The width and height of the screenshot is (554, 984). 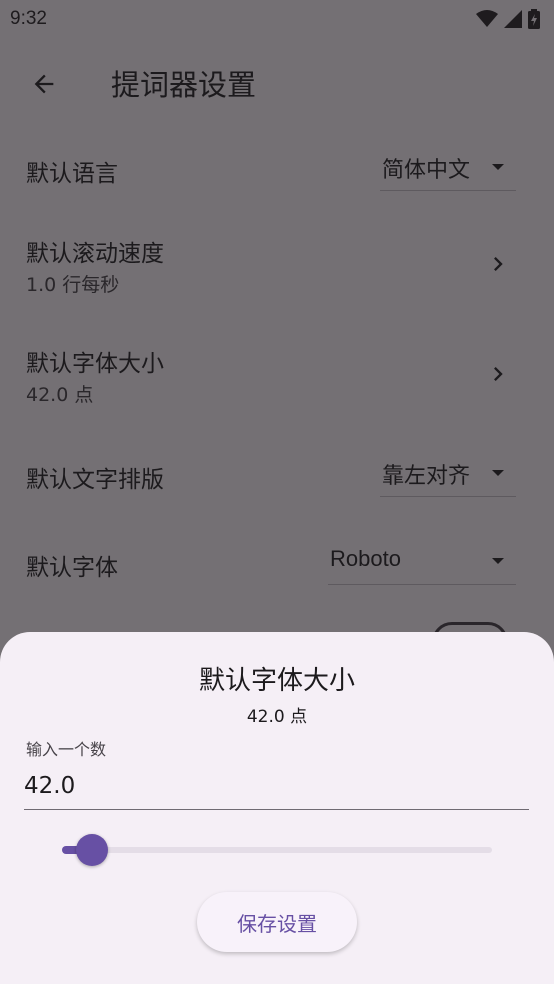 I want to click on page-title: 提词器设置, so click(x=184, y=85).